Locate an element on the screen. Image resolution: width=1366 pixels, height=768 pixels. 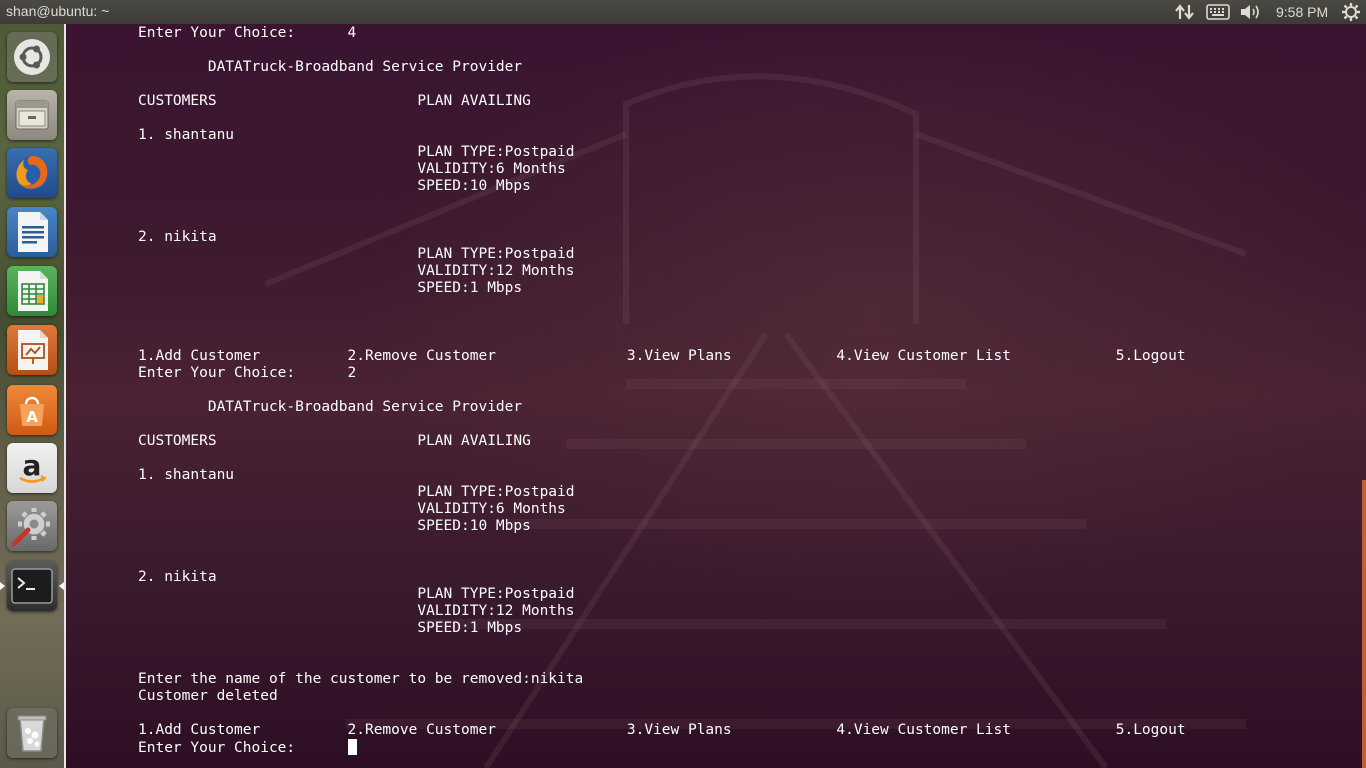
launcher: A a is located at coordinates (33, 396).